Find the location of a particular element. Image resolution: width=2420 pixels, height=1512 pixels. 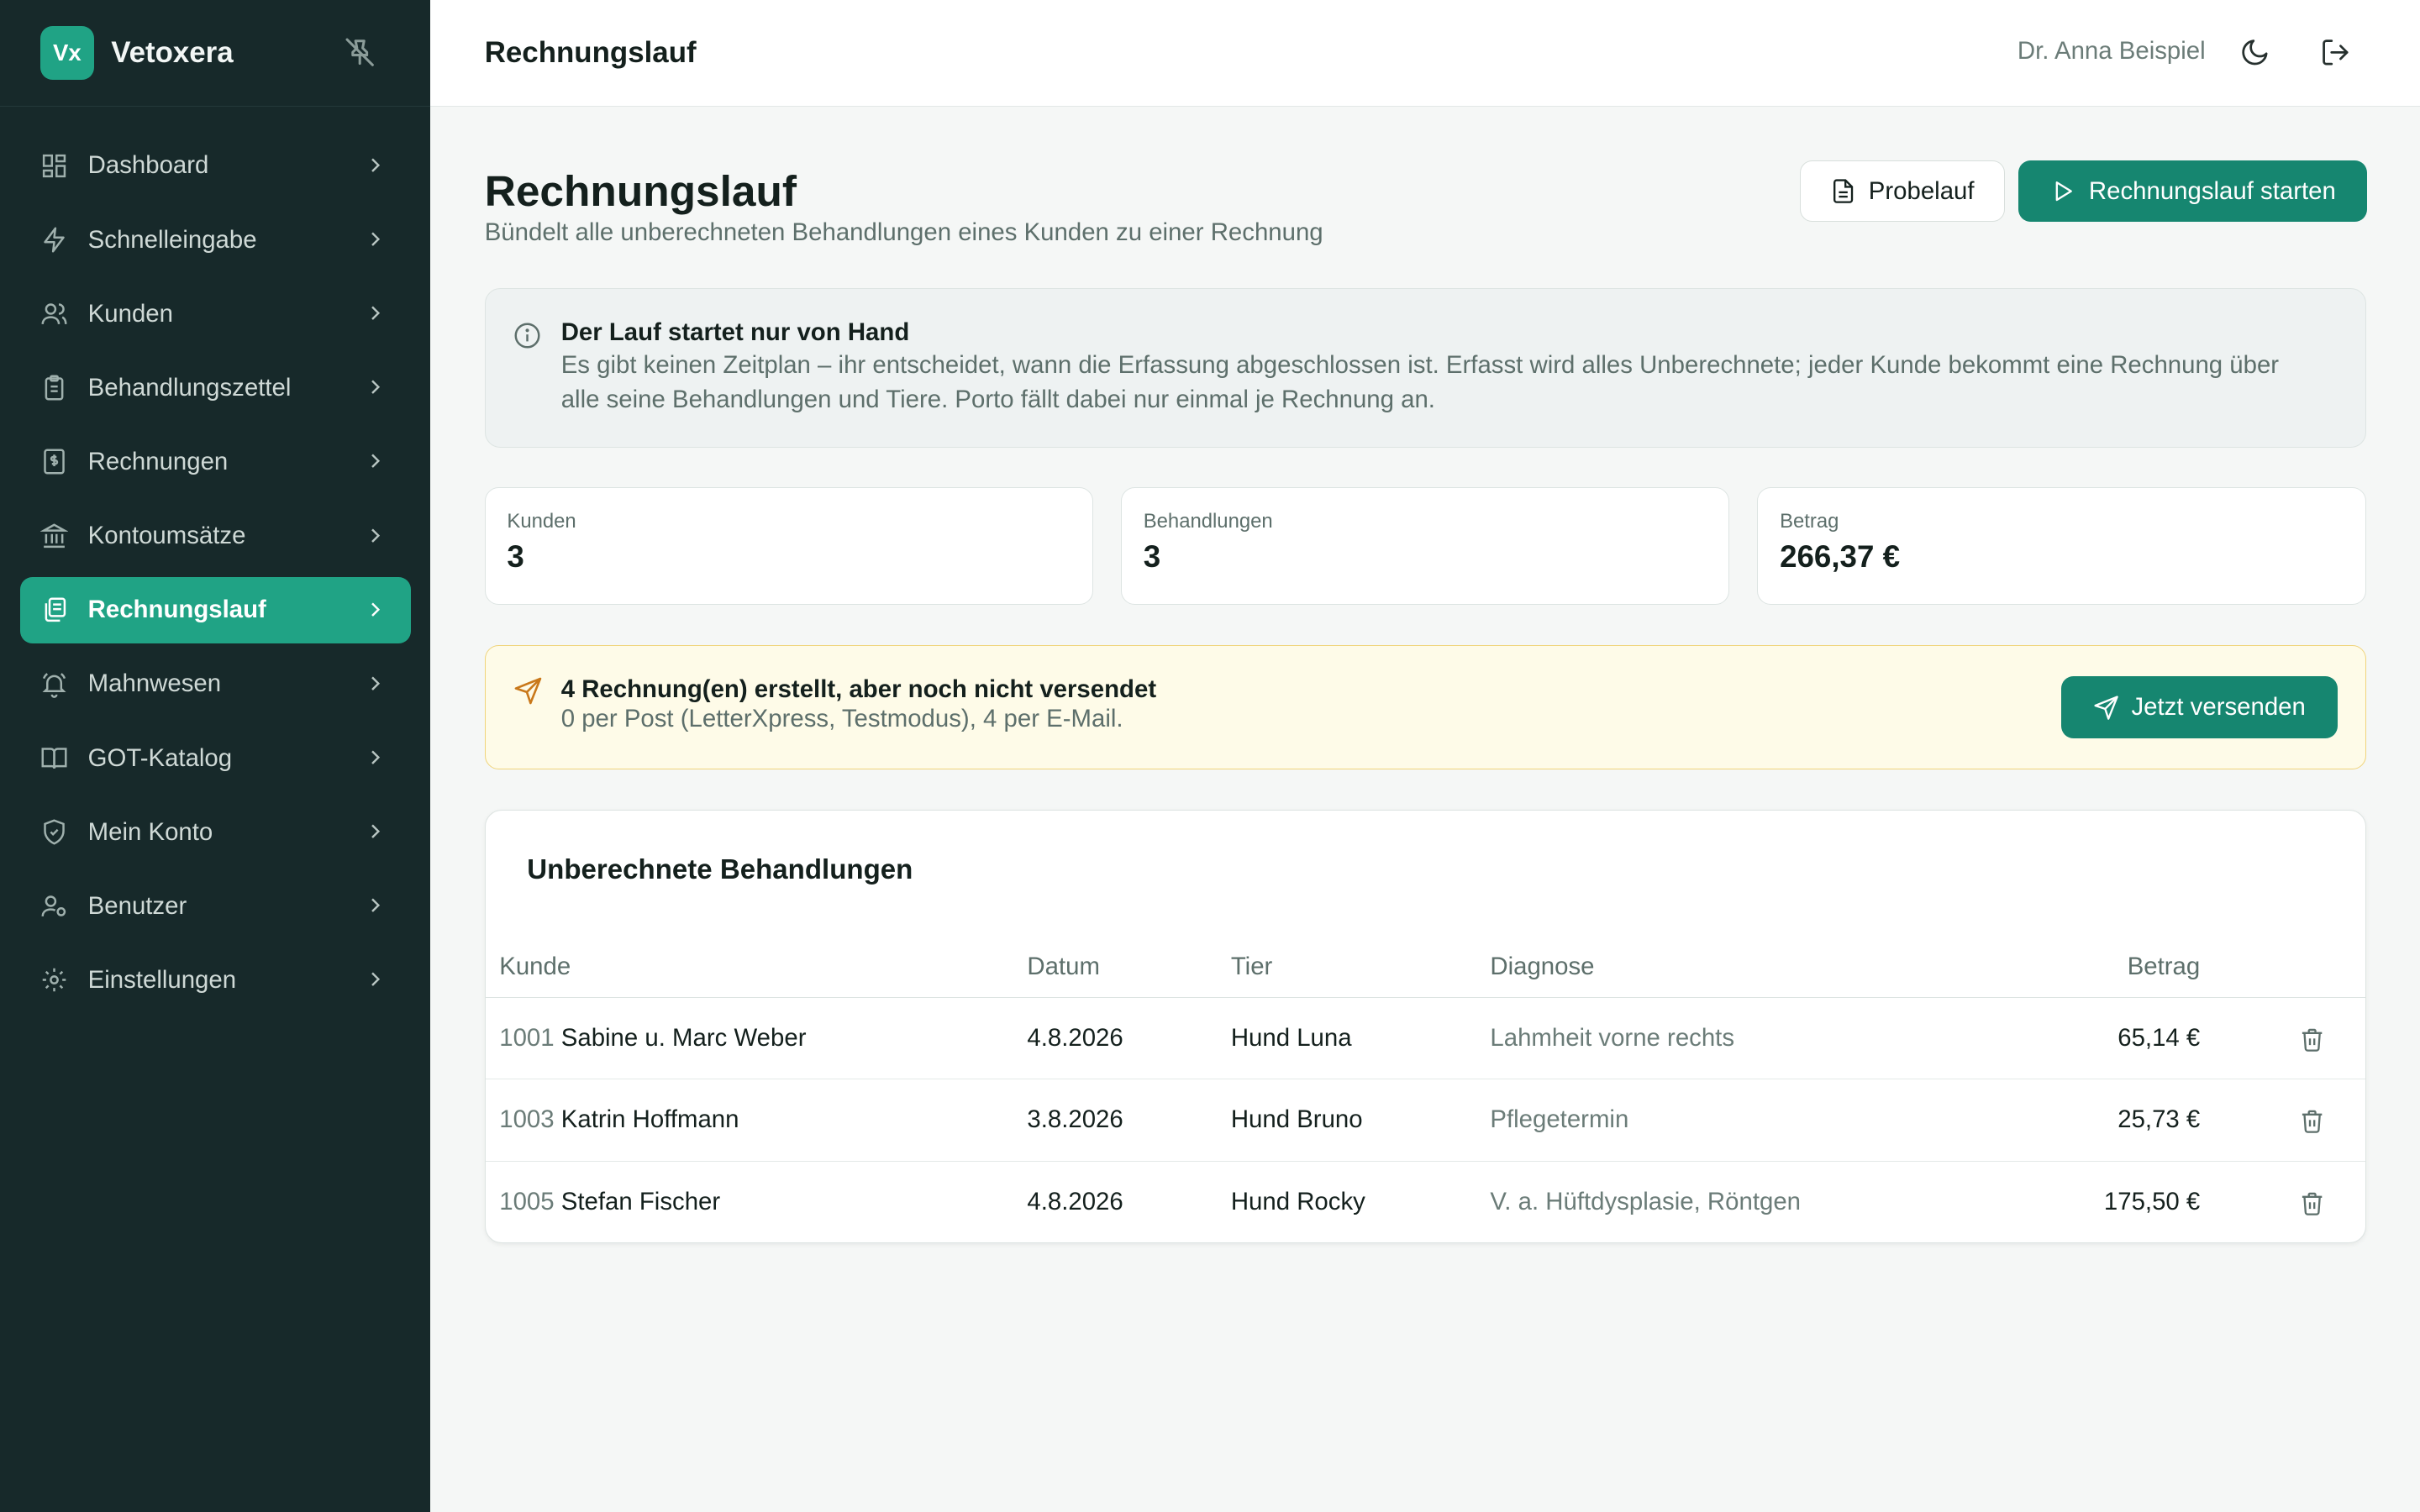

customer-number: 1005 is located at coordinates (527, 1202).